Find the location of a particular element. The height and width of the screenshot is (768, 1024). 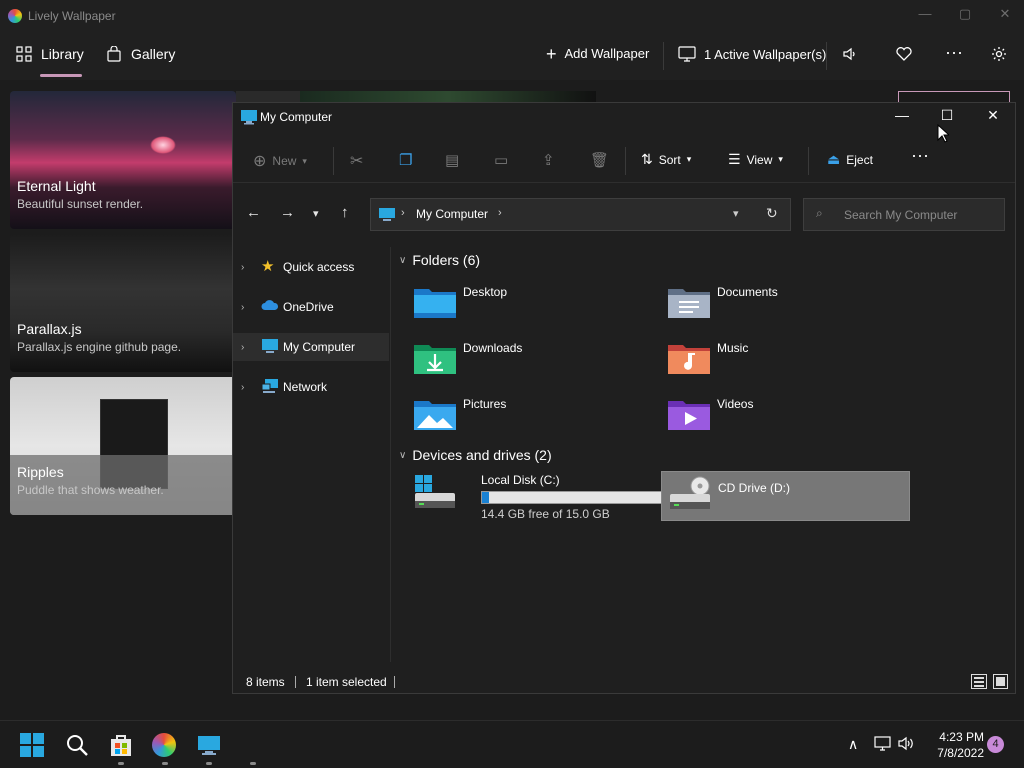

downloads-folder-icon is located at coordinates (435, 359).